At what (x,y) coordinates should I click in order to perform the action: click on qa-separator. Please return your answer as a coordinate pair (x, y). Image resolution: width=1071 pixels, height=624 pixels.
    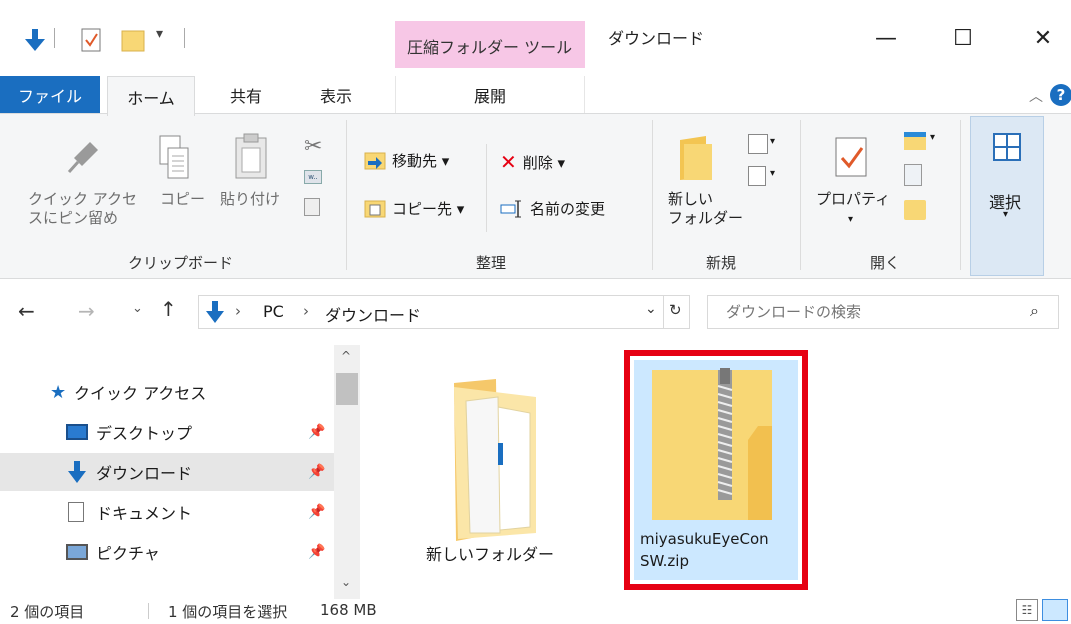
    Looking at the image, I should click on (54, 38).